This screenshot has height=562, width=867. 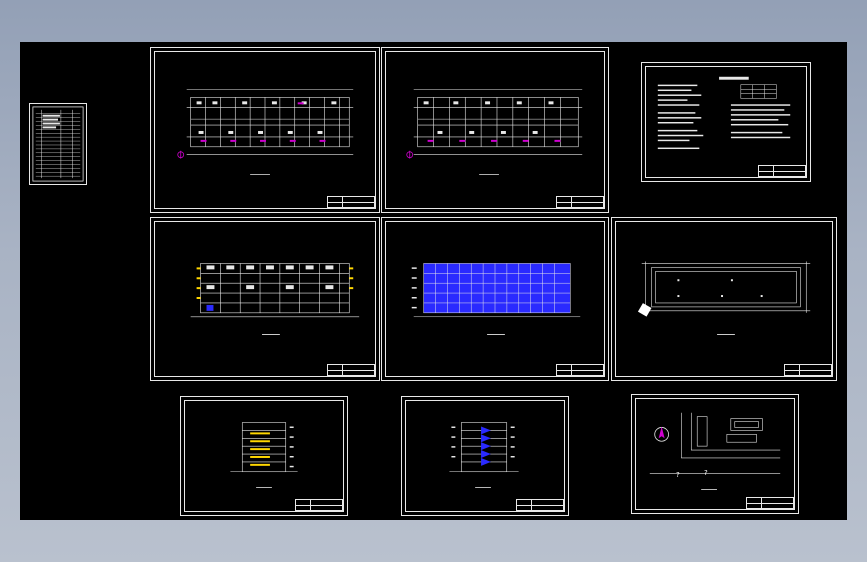 I want to click on section-drawing, so click(x=484, y=455).